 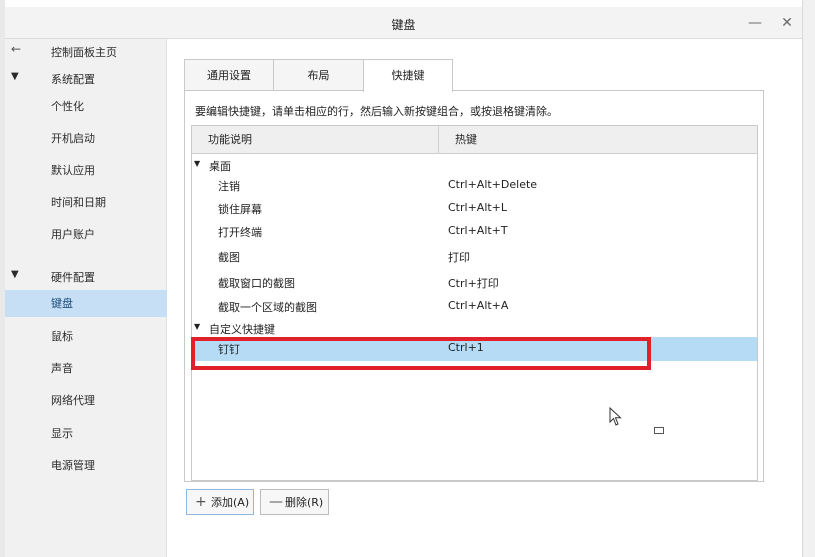 I want to click on table-row: 截取一个区域的截图 Ctrl+Alt+A, so click(x=474, y=307).